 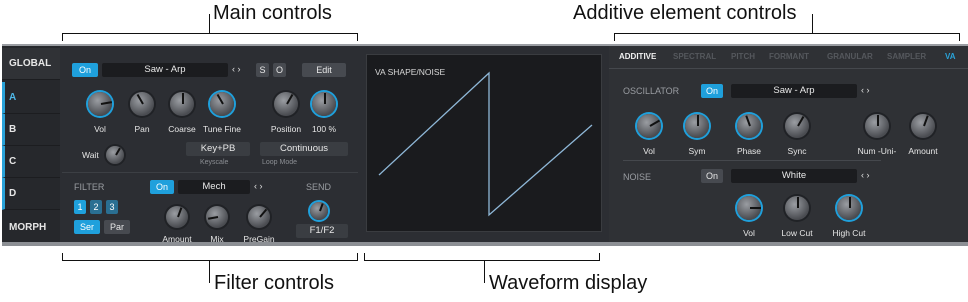 What do you see at coordinates (31, 228) in the screenshot?
I see `nav-morph: MORPH` at bounding box center [31, 228].